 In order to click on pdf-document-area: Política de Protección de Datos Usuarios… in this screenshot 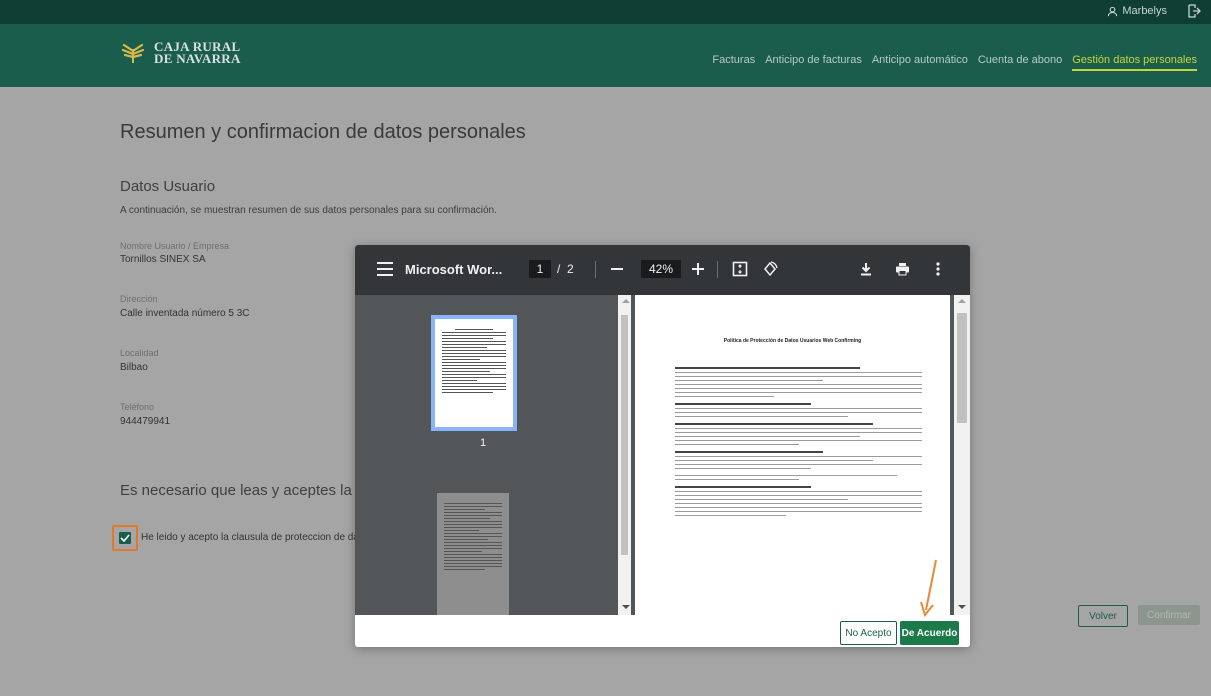, I will do `click(792, 455)`.